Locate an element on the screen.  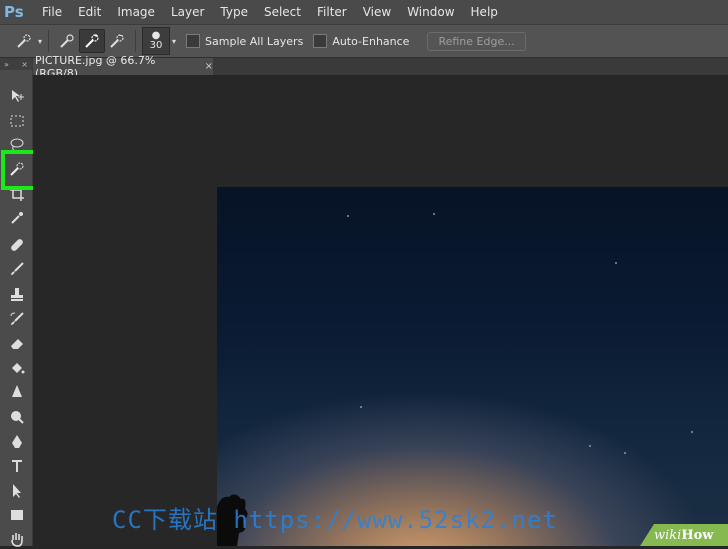
brush-size-picker: ● 30 is located at coordinates (156, 41).